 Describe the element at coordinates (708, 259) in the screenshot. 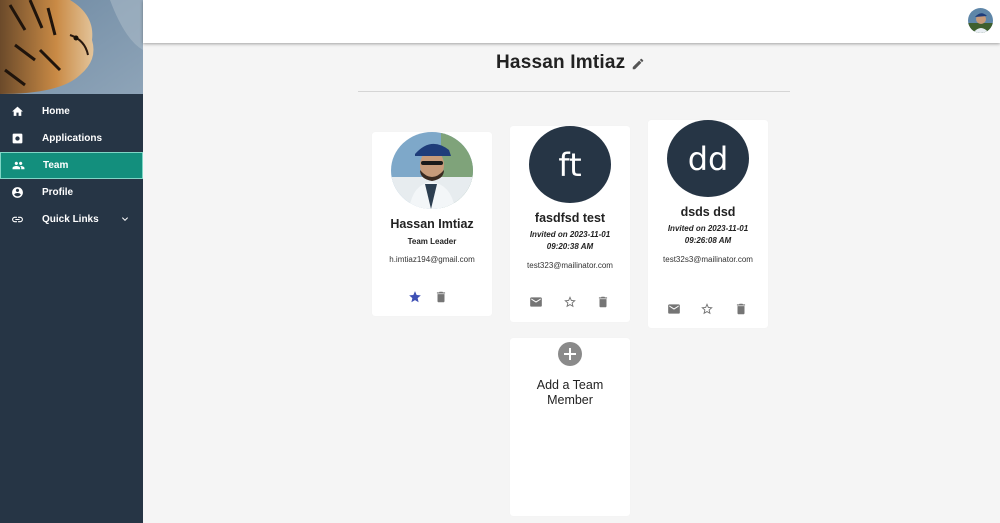

I see `member-email: test32s3@mailinator.com` at that location.